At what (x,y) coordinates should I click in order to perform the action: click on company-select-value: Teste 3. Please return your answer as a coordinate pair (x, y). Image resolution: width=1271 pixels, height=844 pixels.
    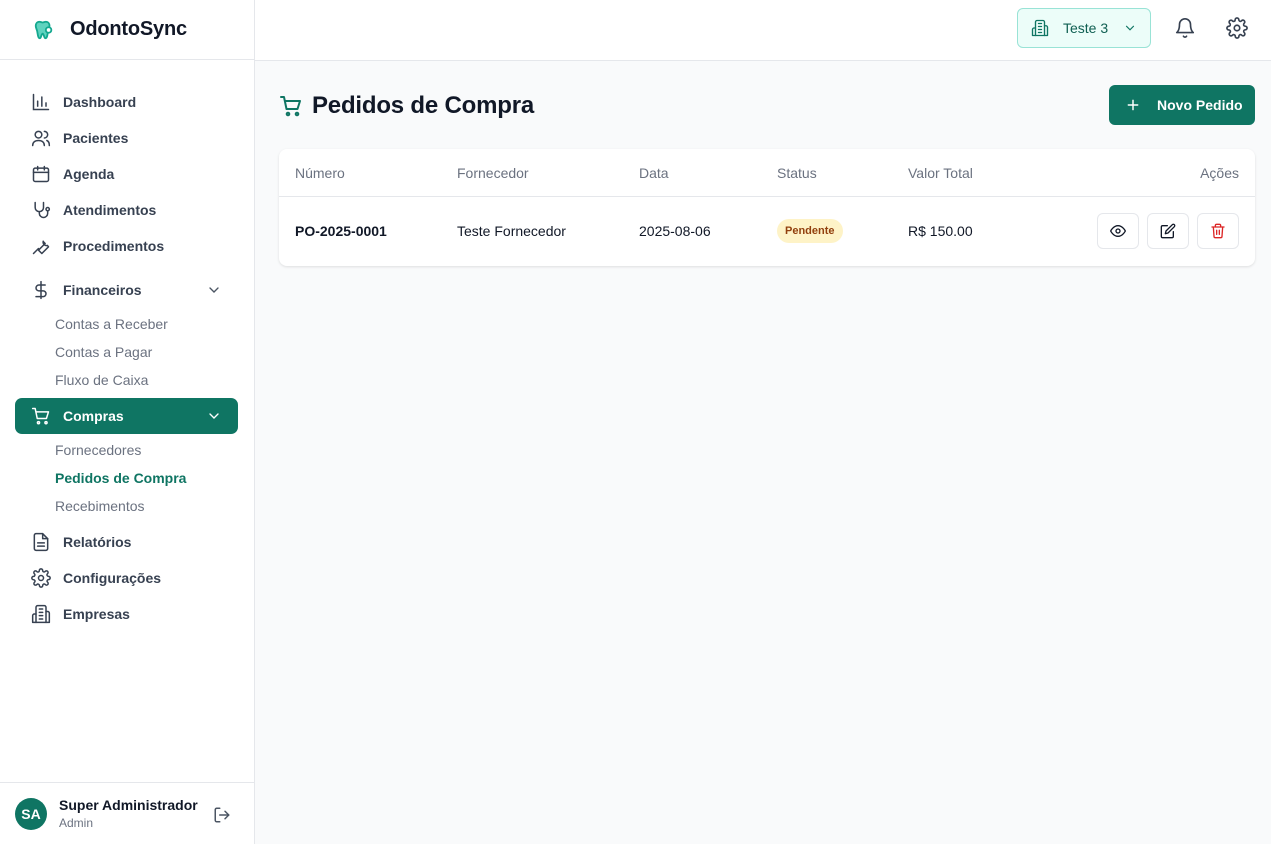
    Looking at the image, I should click on (1086, 28).